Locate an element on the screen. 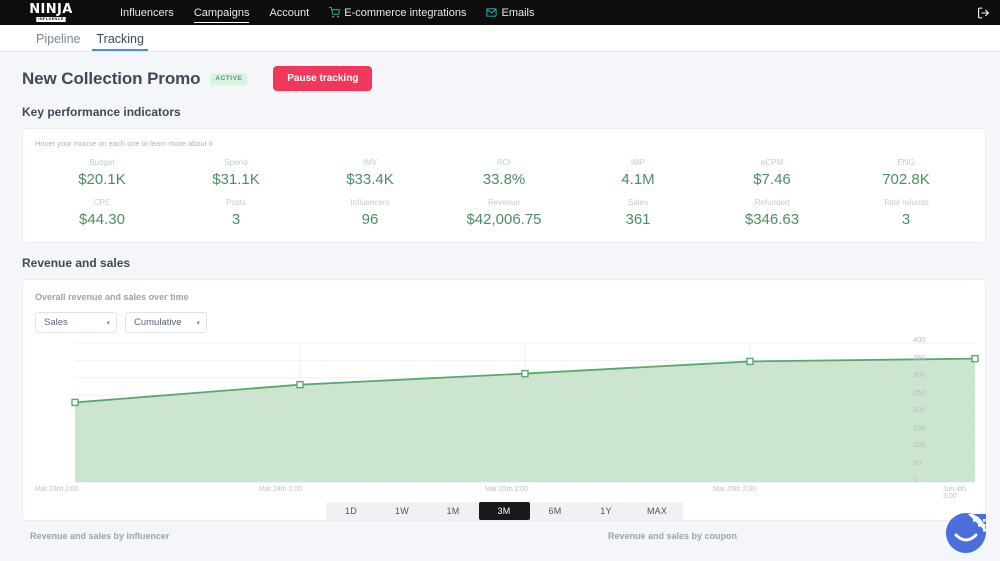 This screenshot has width=1000, height=561. kpi-ecpm: eCPM $7.46 is located at coordinates (772, 173).